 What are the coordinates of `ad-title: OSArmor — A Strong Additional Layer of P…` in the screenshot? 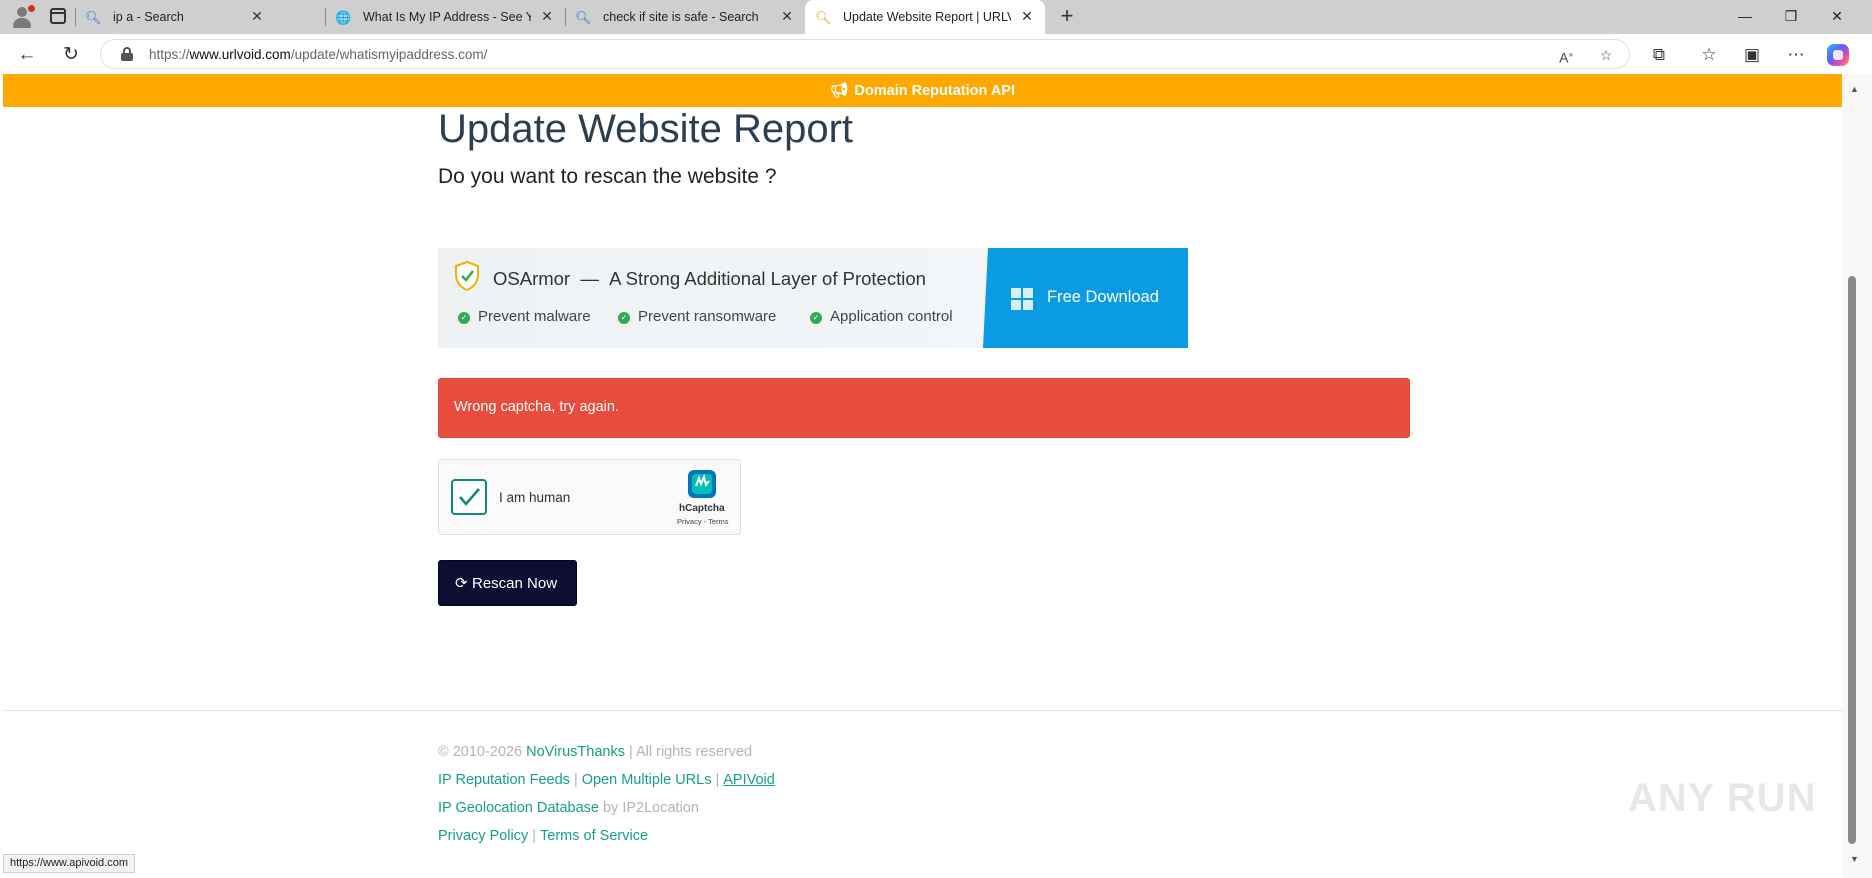 It's located at (709, 278).